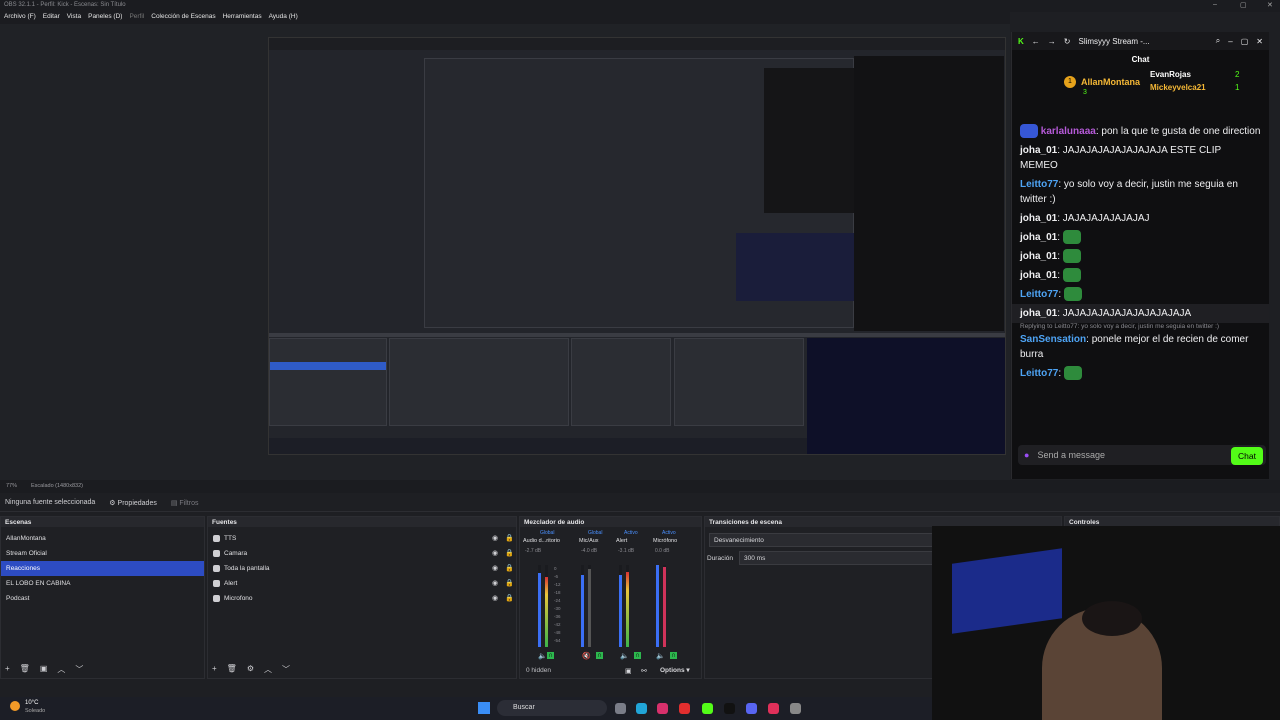  Describe the element at coordinates (102, 538) in the screenshot. I see `scene-item: AllanMontana` at that location.